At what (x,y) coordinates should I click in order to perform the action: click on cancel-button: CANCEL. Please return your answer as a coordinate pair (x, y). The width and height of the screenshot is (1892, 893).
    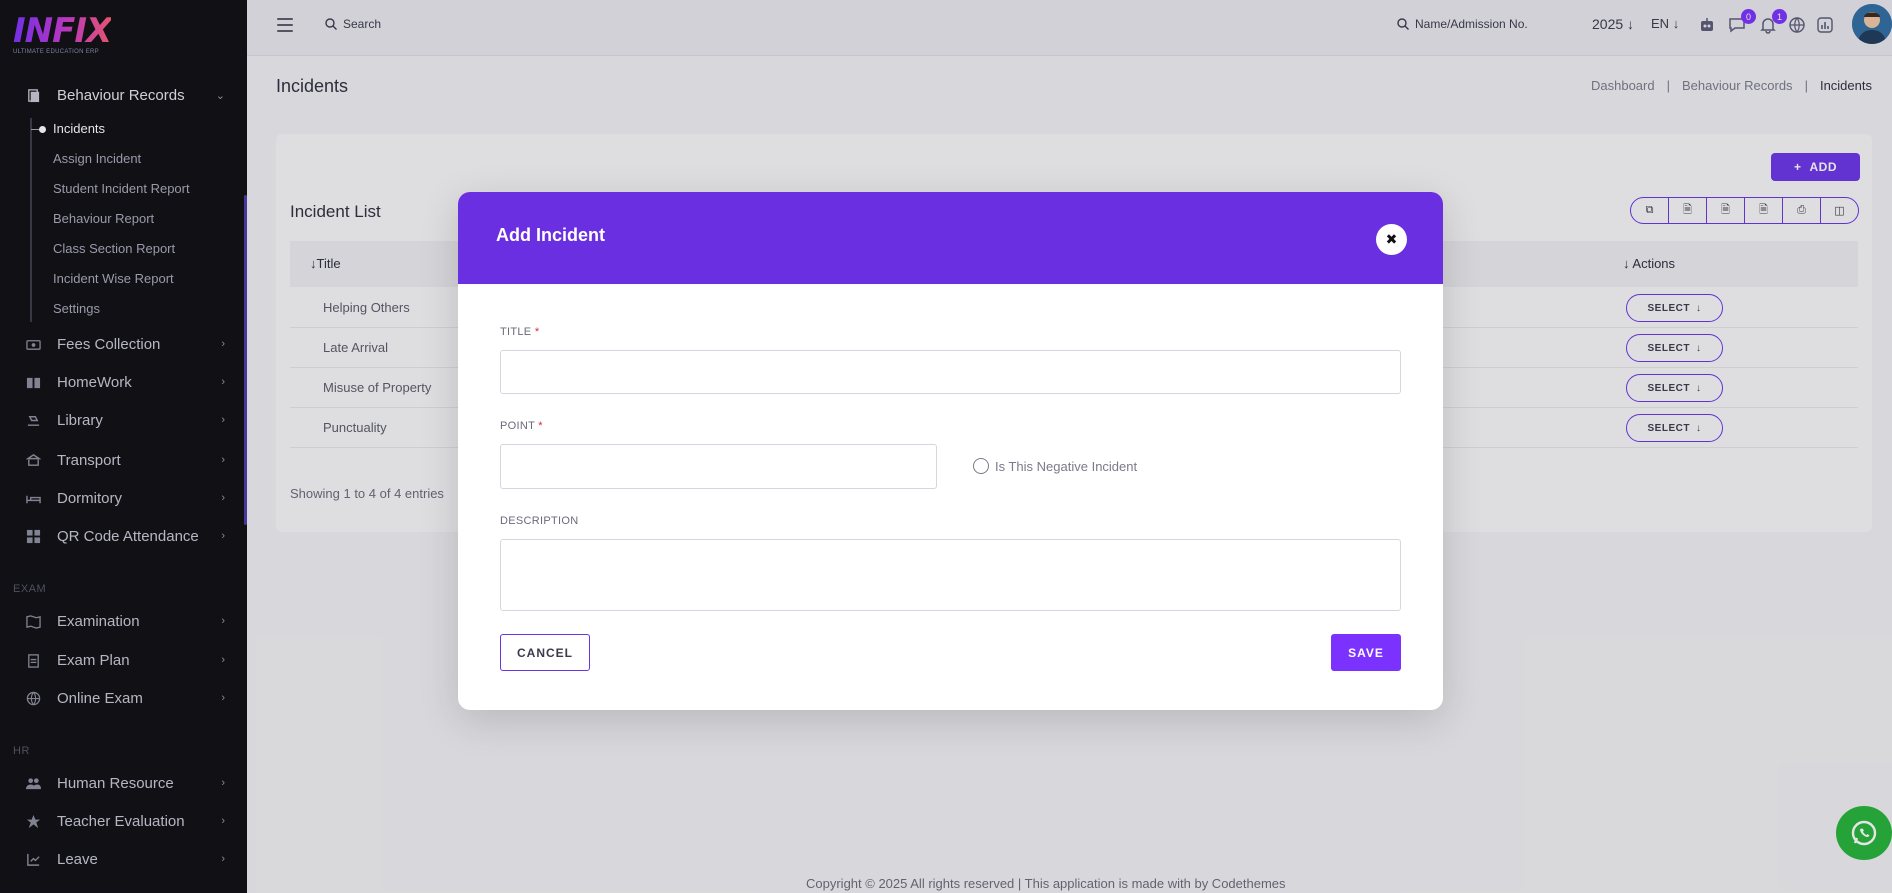
    Looking at the image, I should click on (545, 652).